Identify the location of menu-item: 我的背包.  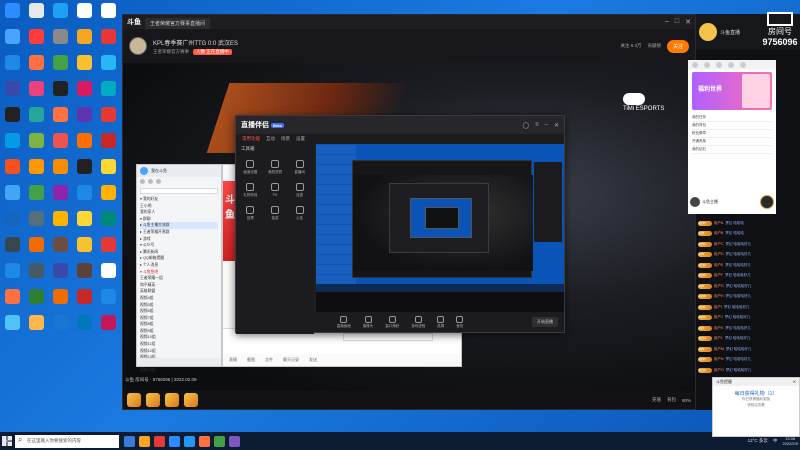
(732, 126).